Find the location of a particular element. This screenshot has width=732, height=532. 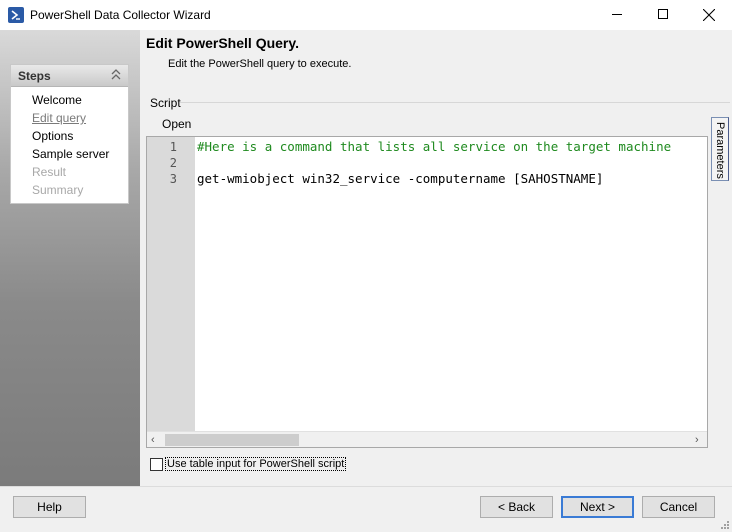

chevron-up-double-icon is located at coordinates (116, 76).